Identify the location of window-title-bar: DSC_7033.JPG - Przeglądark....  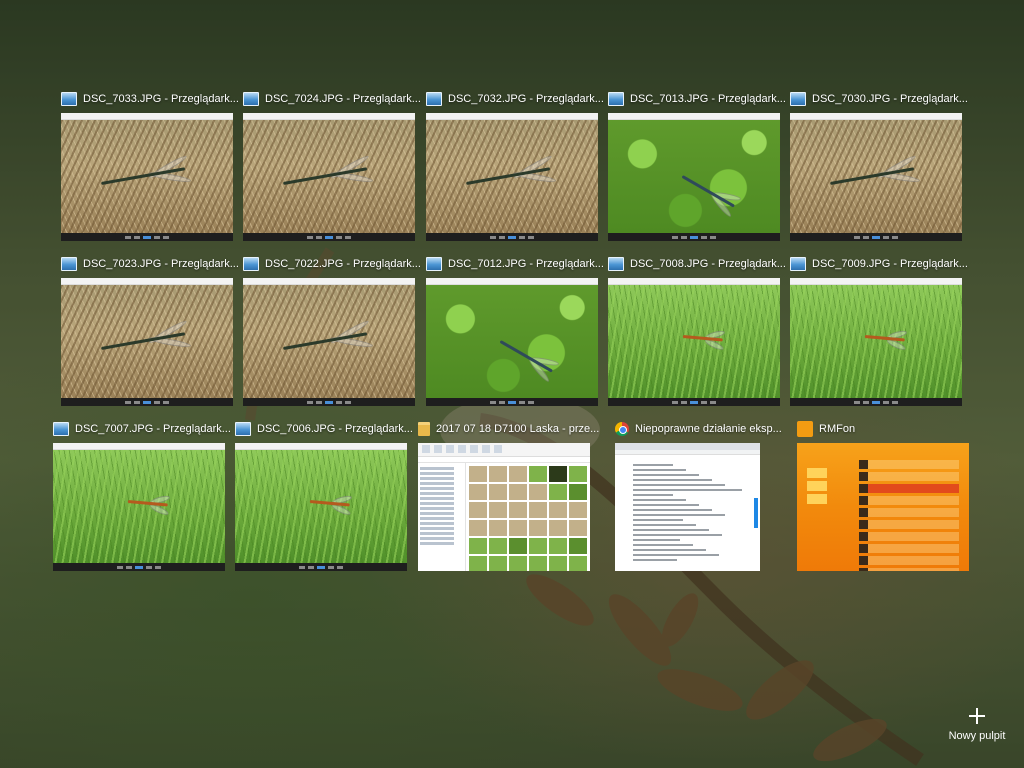
(150, 99).